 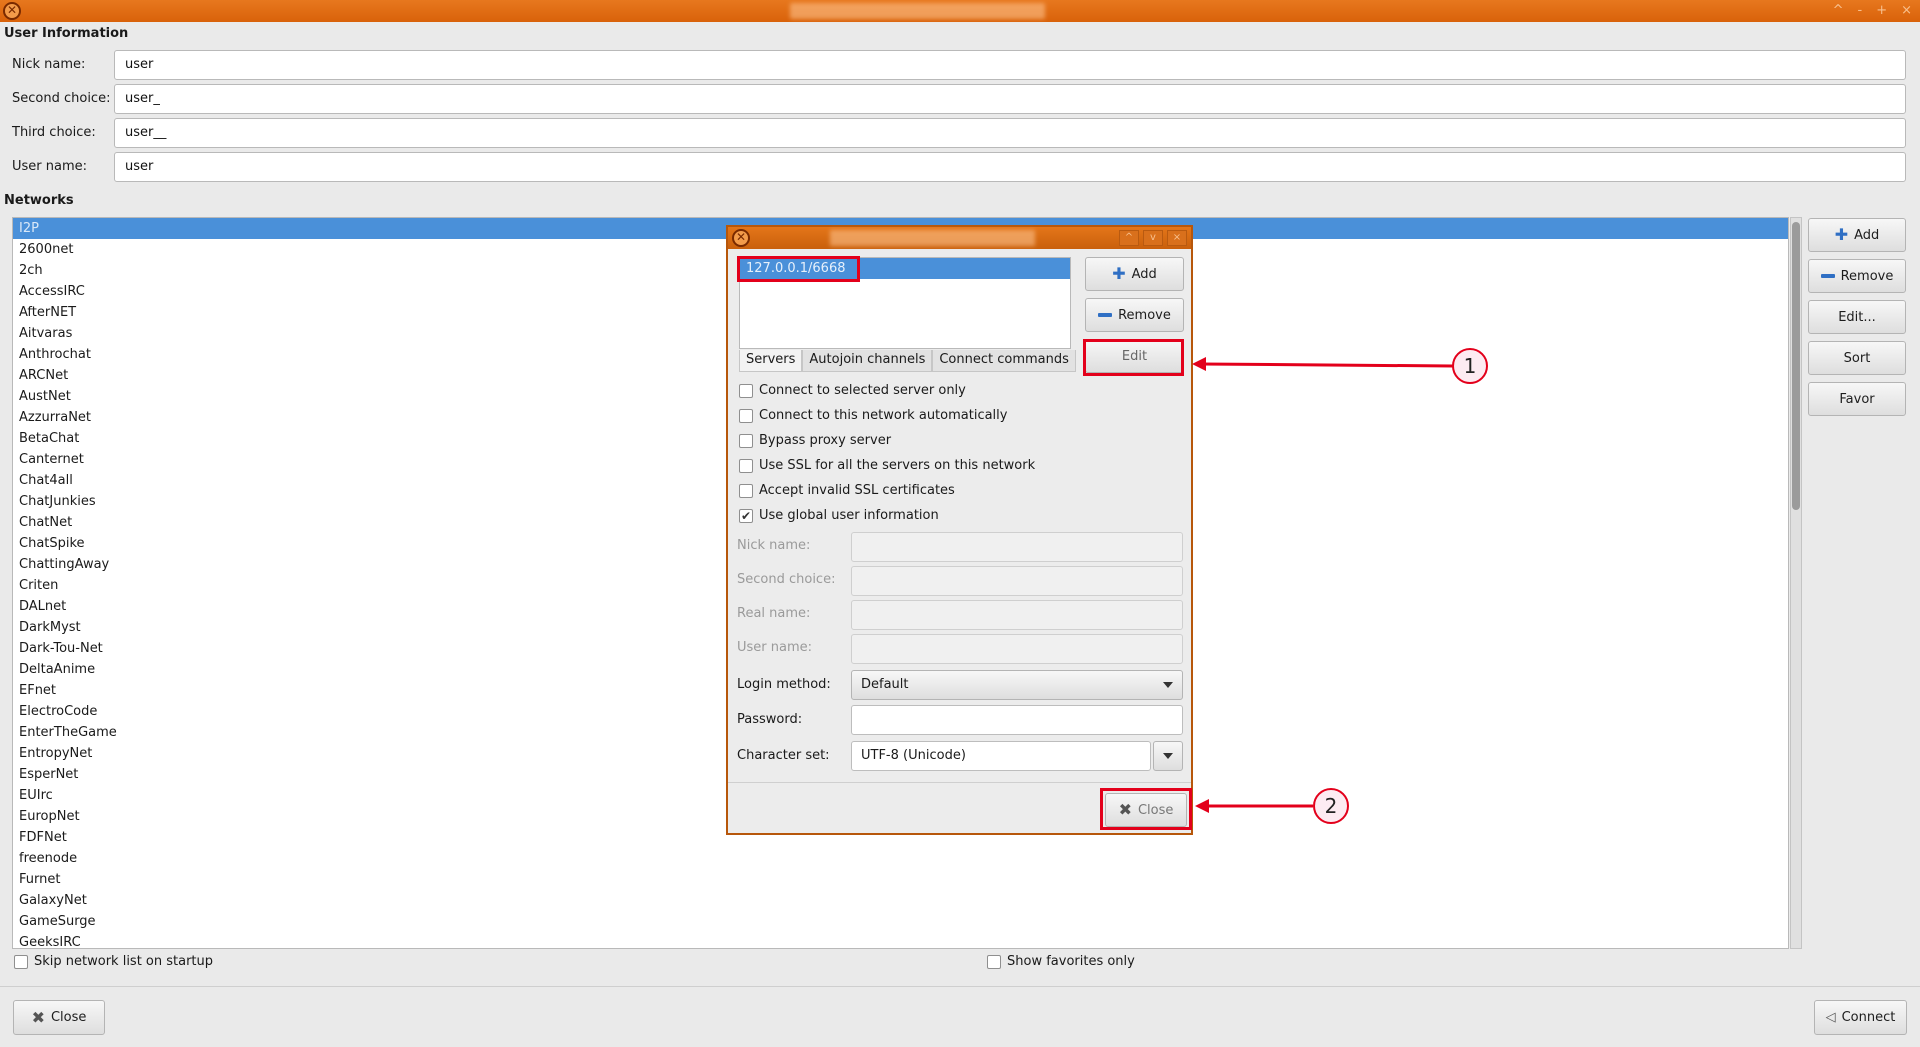 I want to click on annotation-arrows, so click(x=1323, y=585).